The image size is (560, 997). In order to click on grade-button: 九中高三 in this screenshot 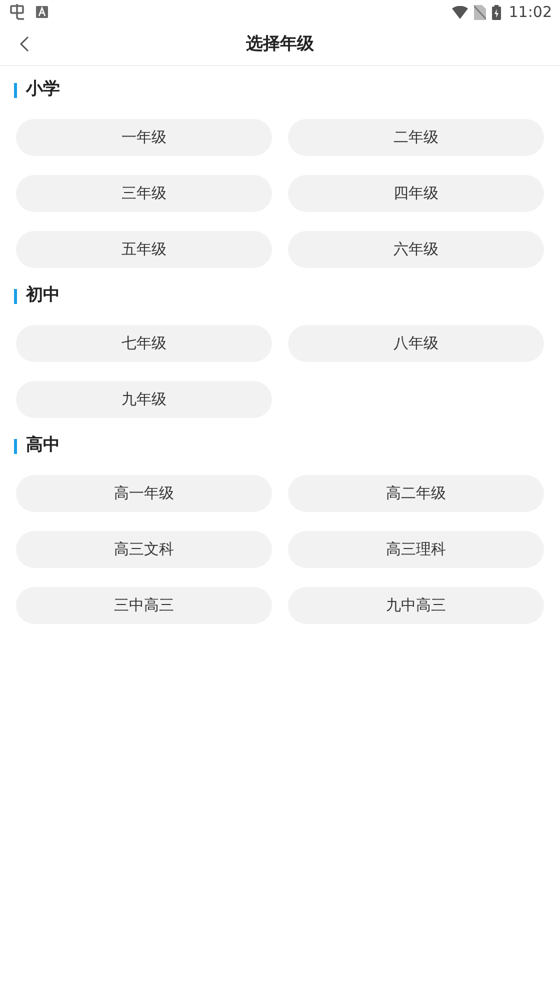, I will do `click(416, 605)`.